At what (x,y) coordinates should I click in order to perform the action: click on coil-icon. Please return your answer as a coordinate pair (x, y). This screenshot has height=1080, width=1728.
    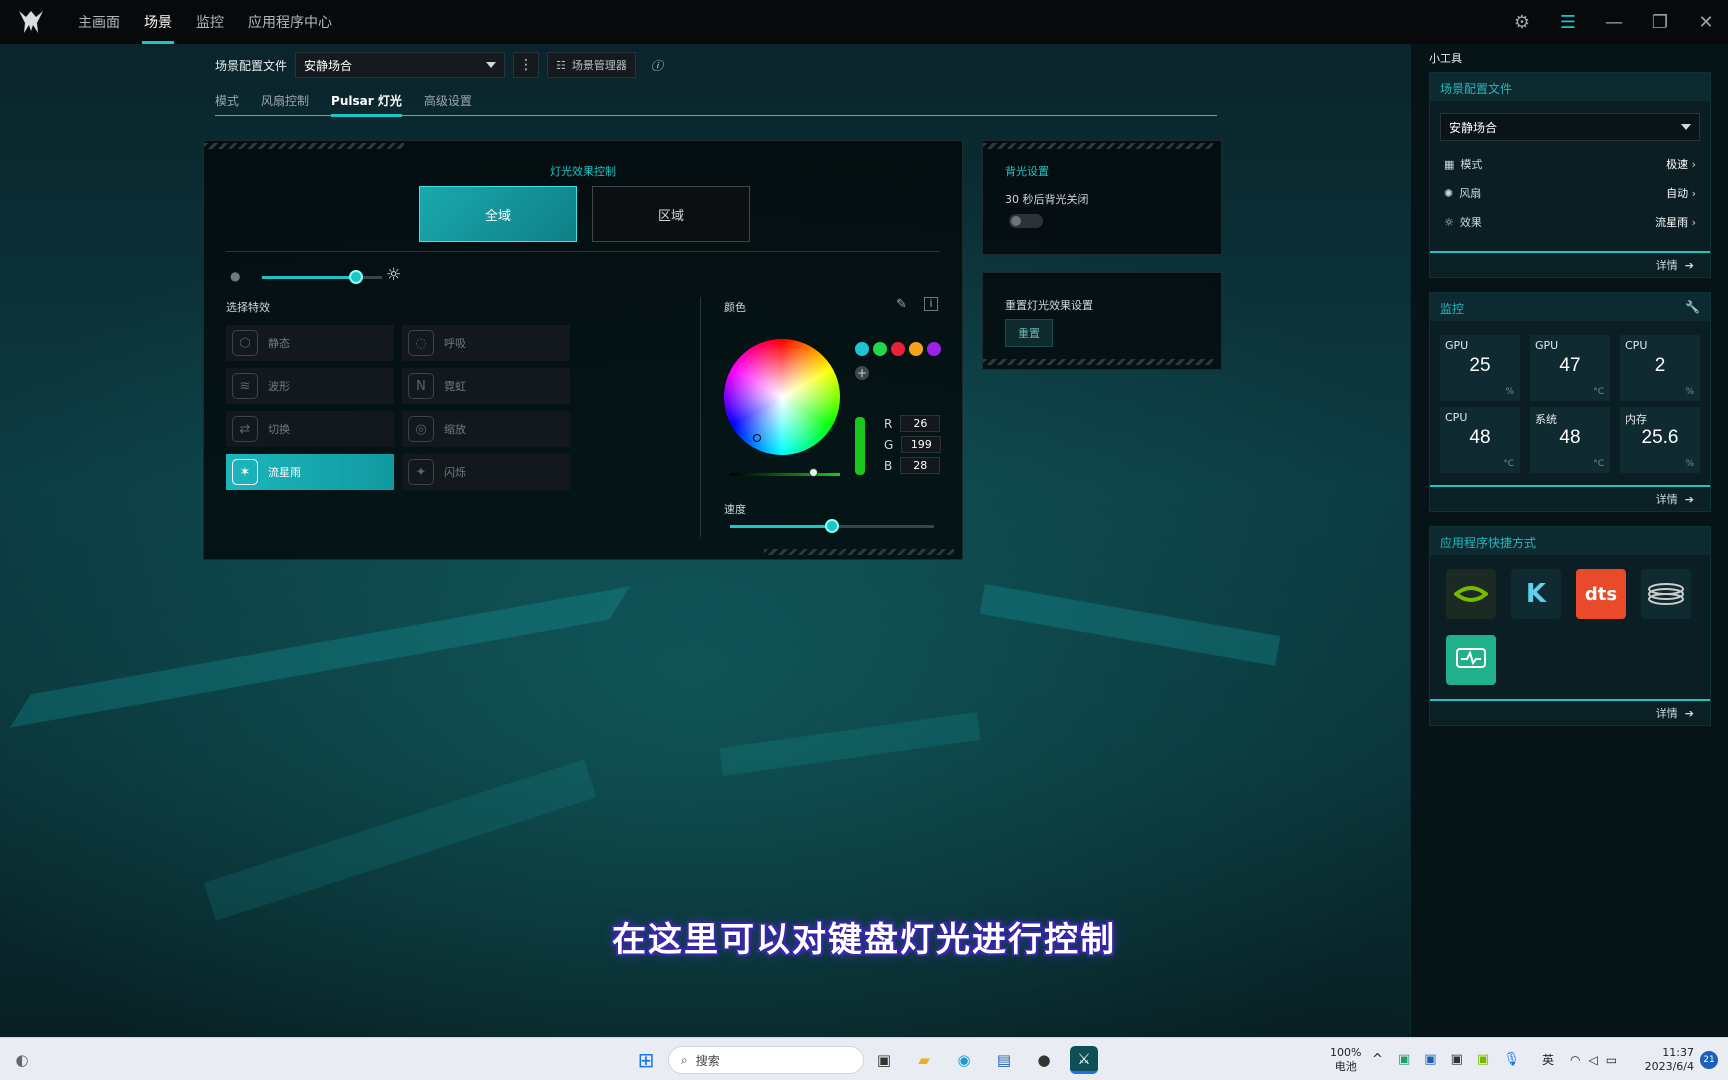
    Looking at the image, I should click on (1666, 594).